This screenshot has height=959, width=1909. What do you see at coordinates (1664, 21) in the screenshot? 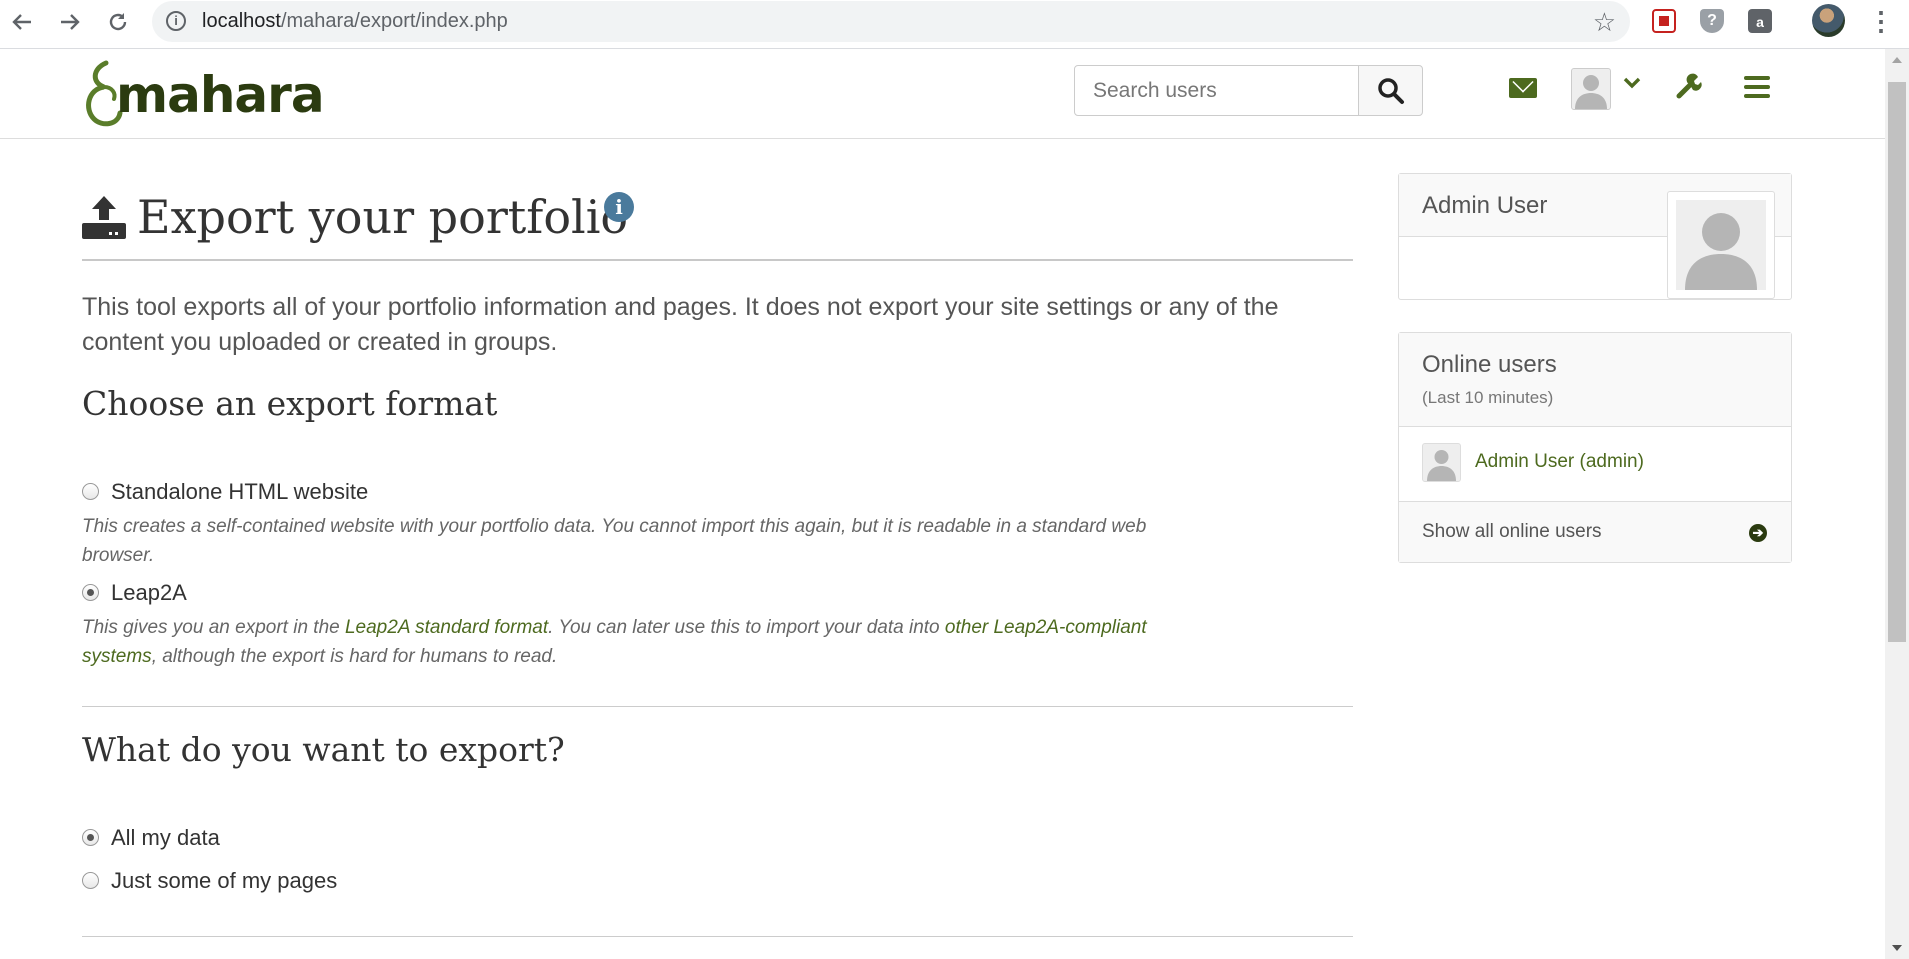
I see `extension-icon` at bounding box center [1664, 21].